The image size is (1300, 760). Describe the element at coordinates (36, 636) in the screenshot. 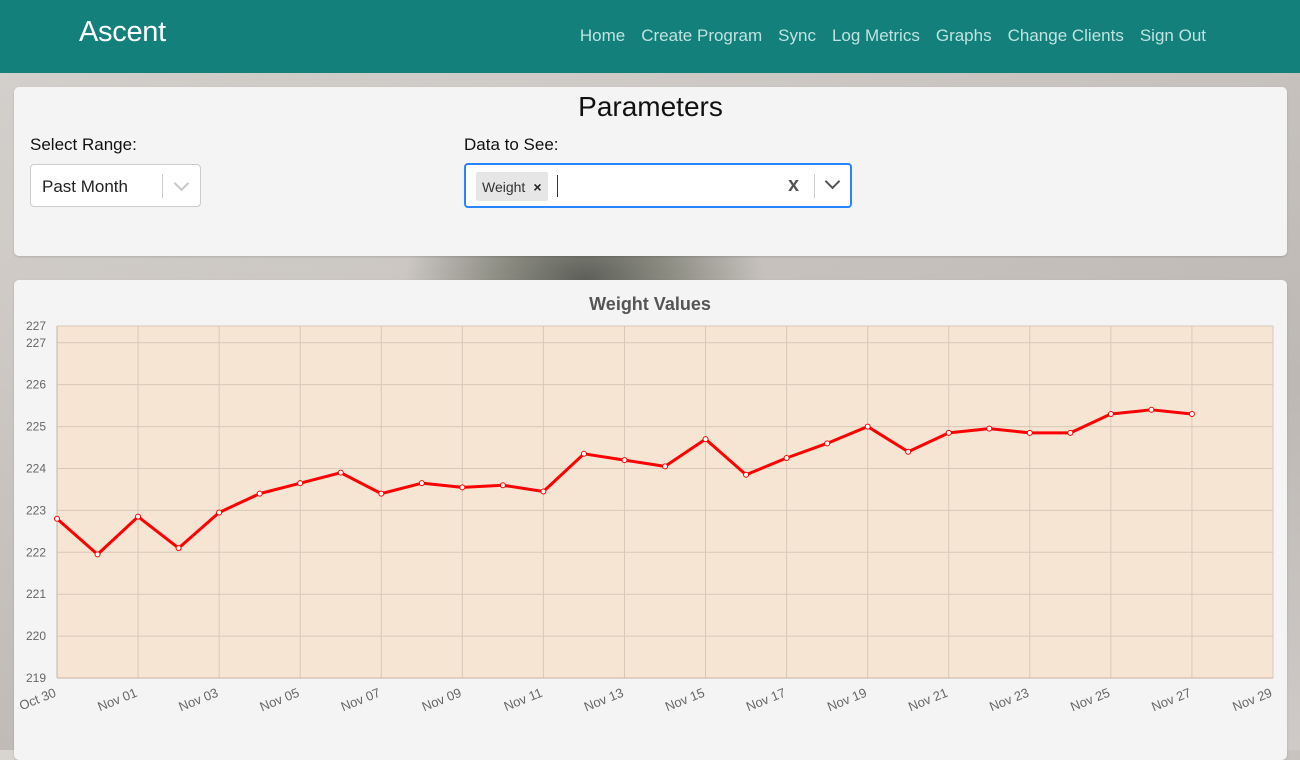

I see `y-tick-label: 220` at that location.